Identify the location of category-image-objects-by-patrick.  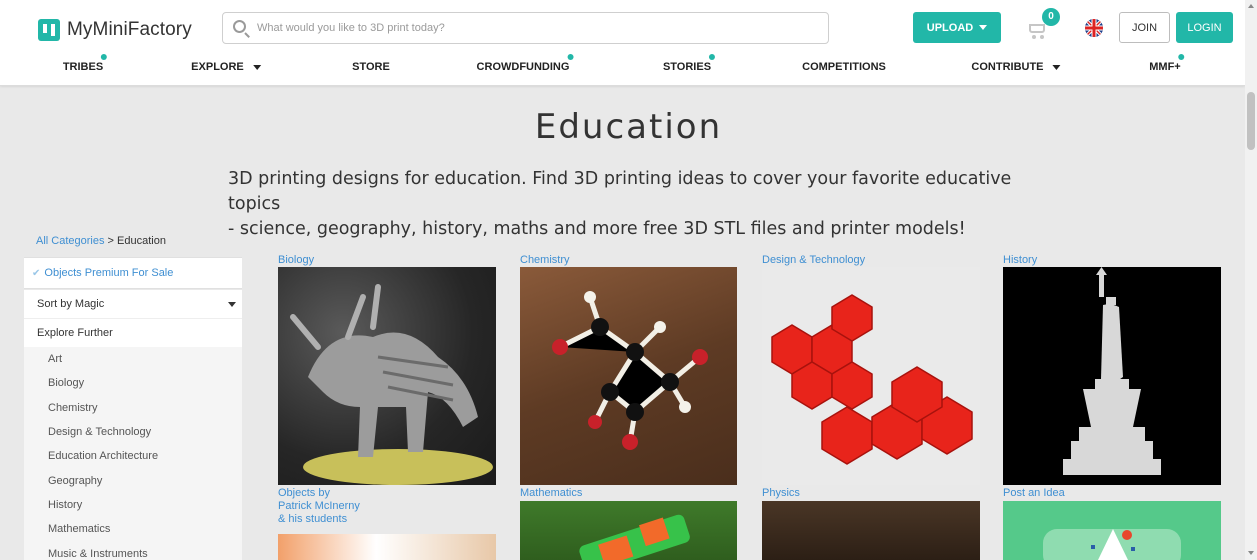
(387, 547).